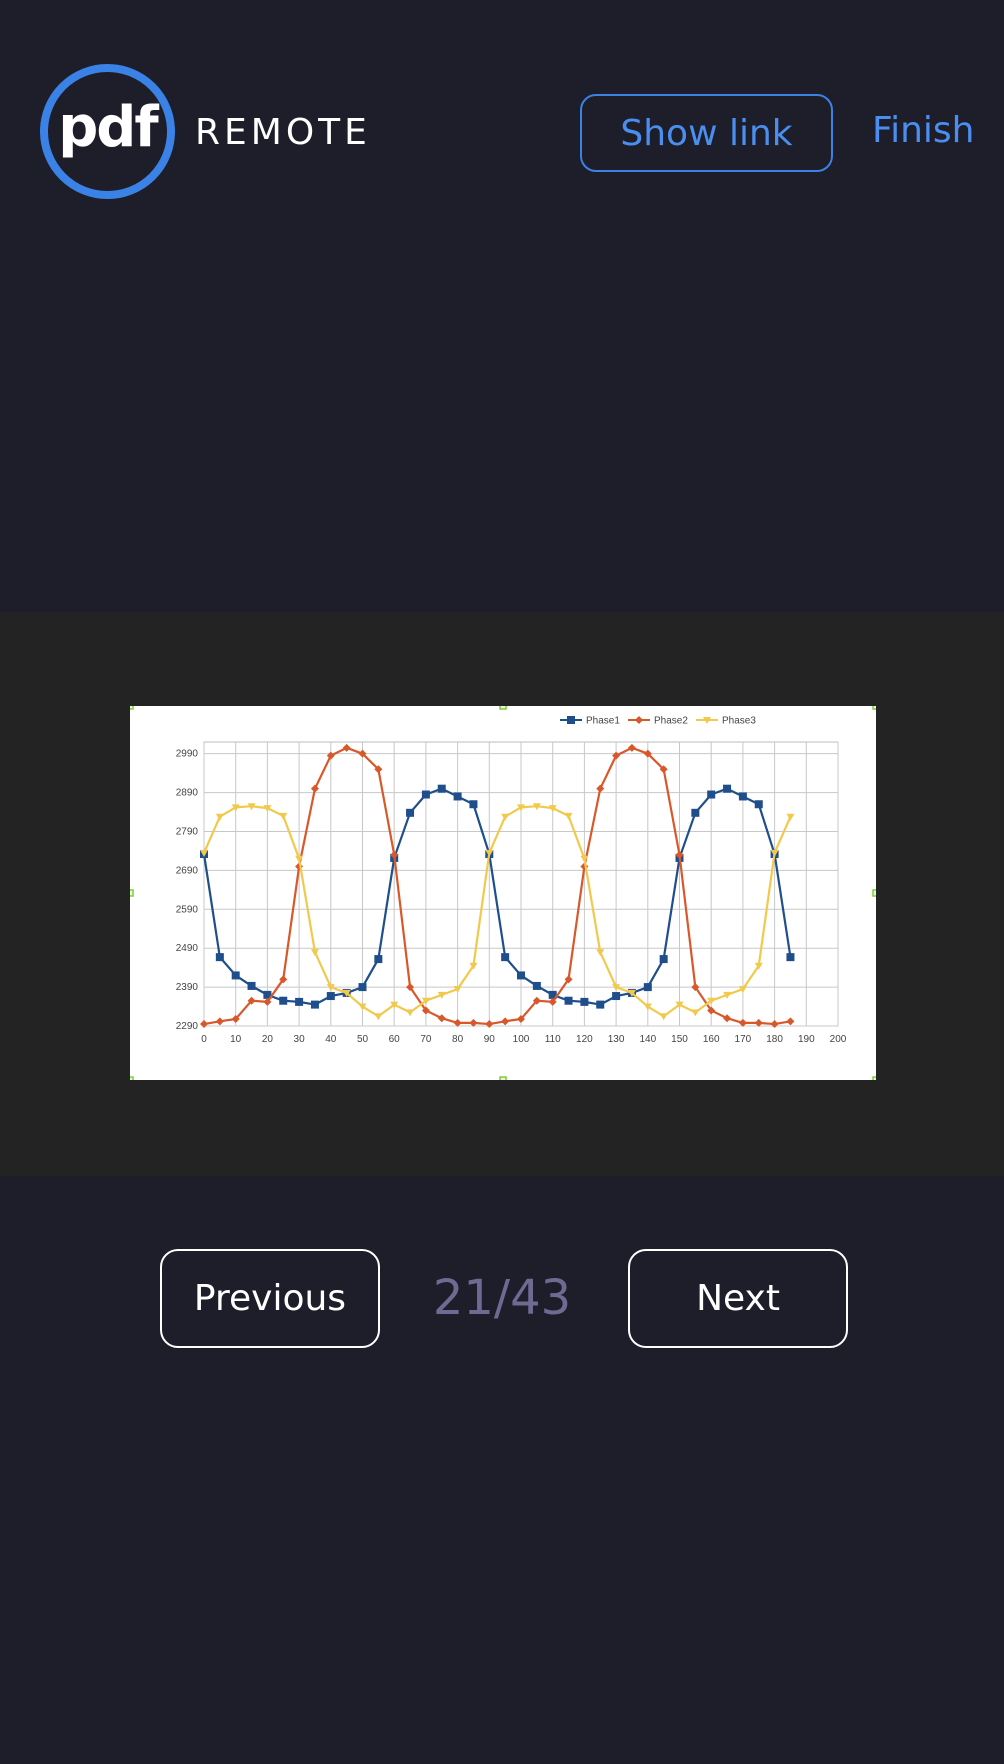 Image resolution: width=1004 pixels, height=1764 pixels. Describe the element at coordinates (187, 793) in the screenshot. I see `y-tick-label: 2890` at that location.